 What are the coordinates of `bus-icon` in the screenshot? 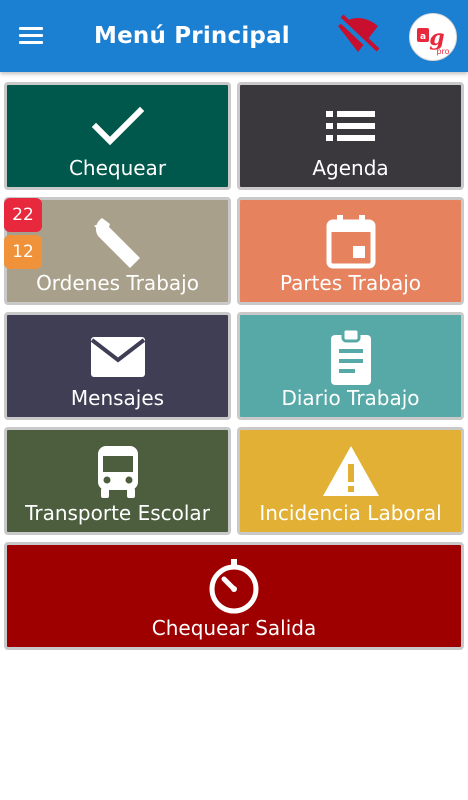 It's located at (117, 472).